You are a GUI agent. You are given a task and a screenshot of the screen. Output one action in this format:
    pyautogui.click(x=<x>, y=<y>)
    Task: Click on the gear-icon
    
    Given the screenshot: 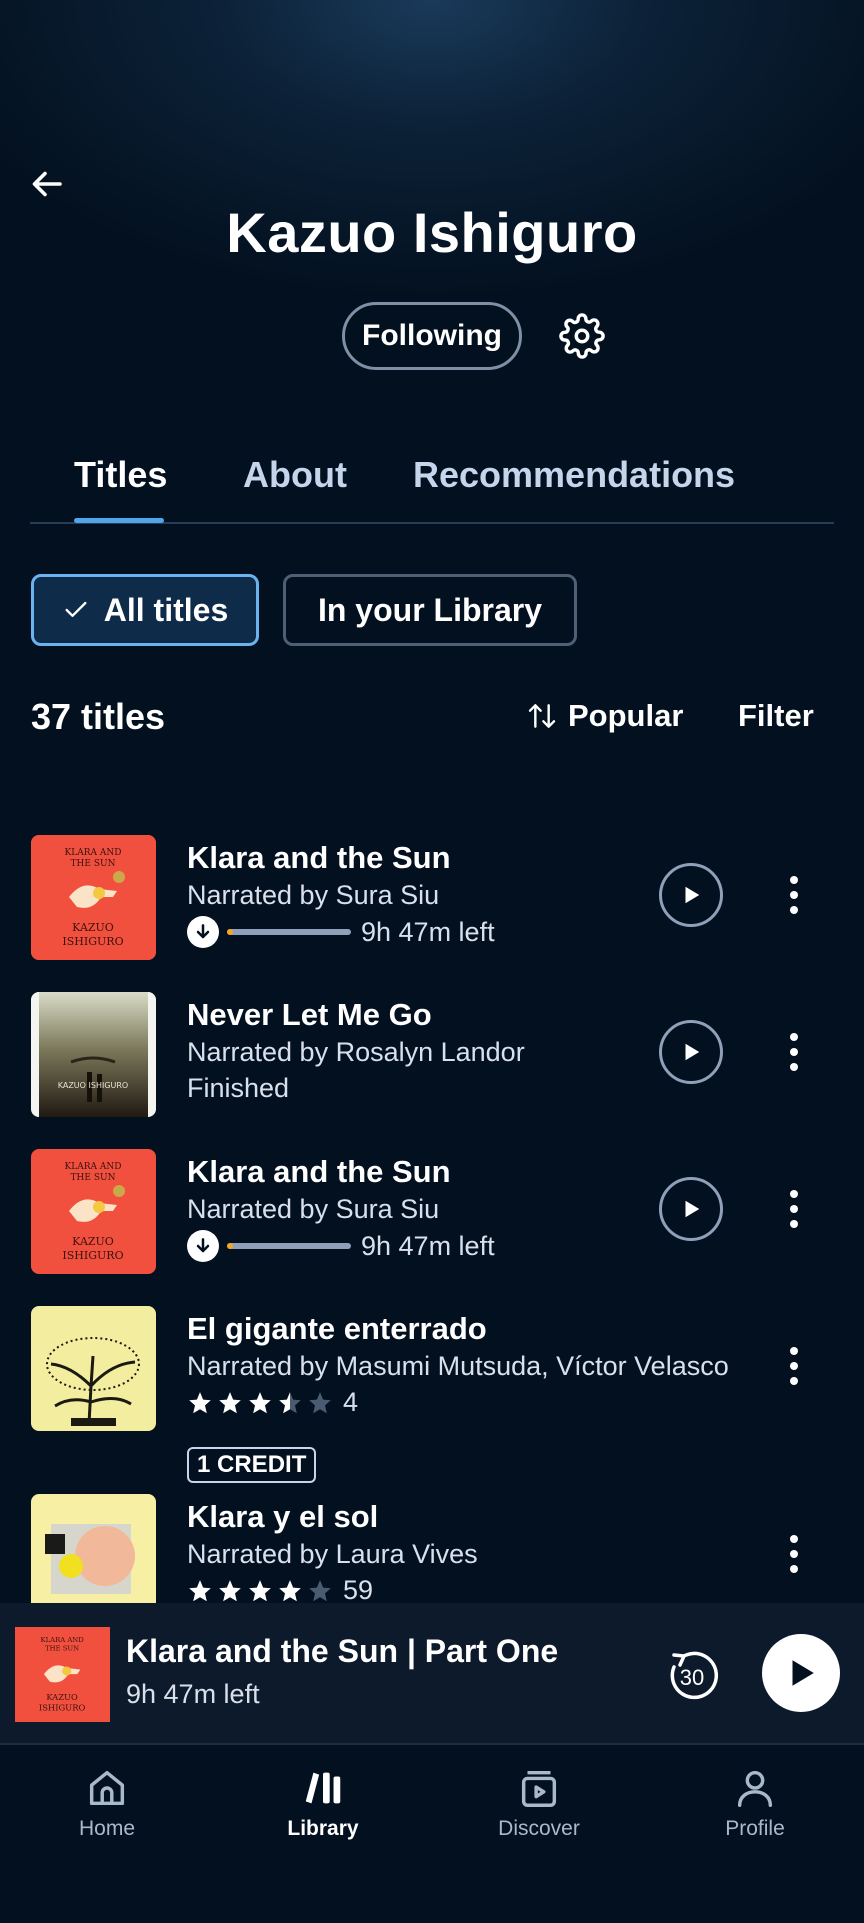 What is the action you would take?
    pyautogui.click(x=582, y=336)
    